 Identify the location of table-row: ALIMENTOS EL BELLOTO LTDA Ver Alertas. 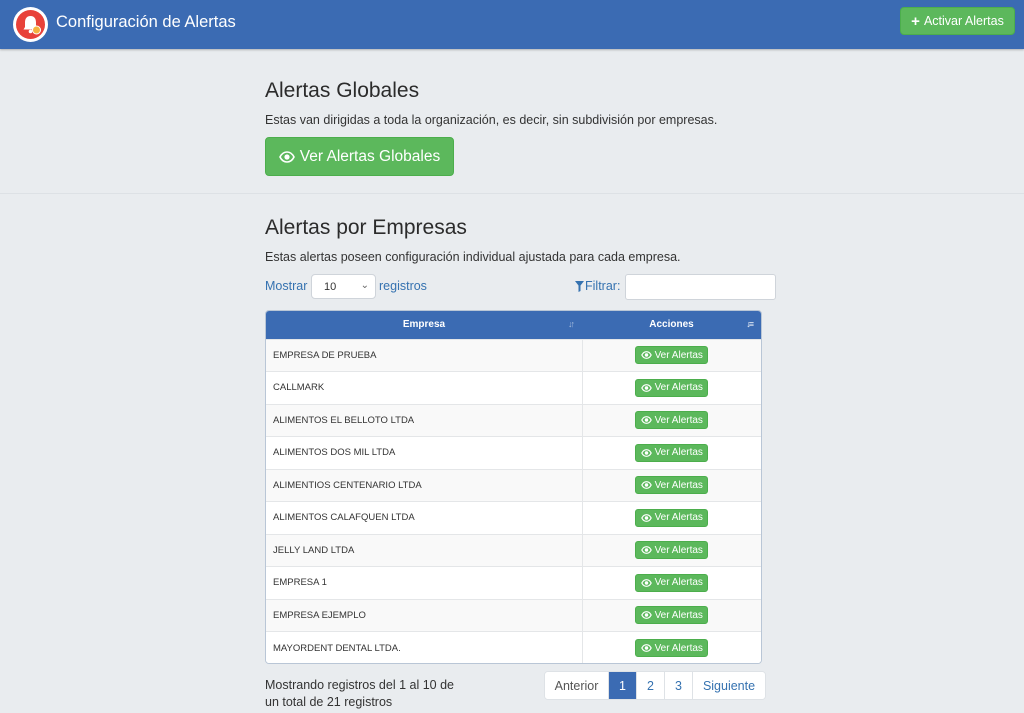
(513, 420).